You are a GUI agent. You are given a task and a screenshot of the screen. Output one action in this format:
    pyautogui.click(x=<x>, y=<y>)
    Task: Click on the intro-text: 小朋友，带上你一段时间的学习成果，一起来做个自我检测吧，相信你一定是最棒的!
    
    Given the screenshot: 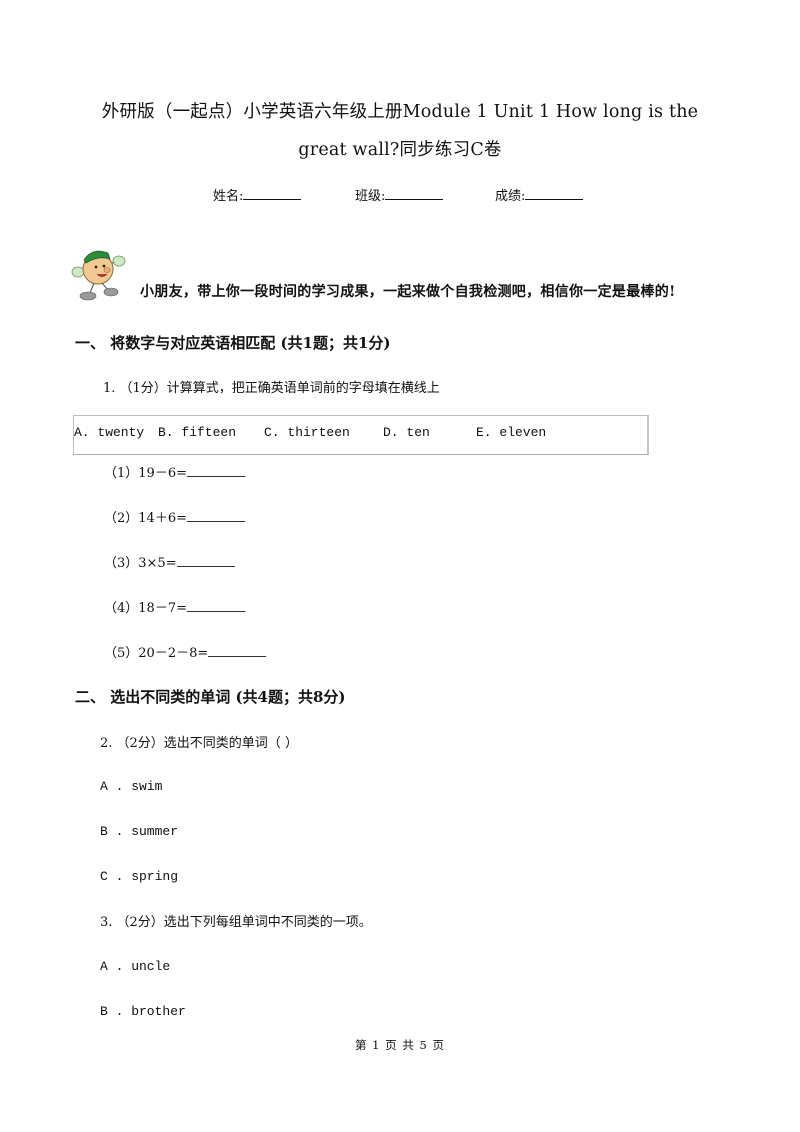 What is the action you would take?
    pyautogui.click(x=408, y=292)
    